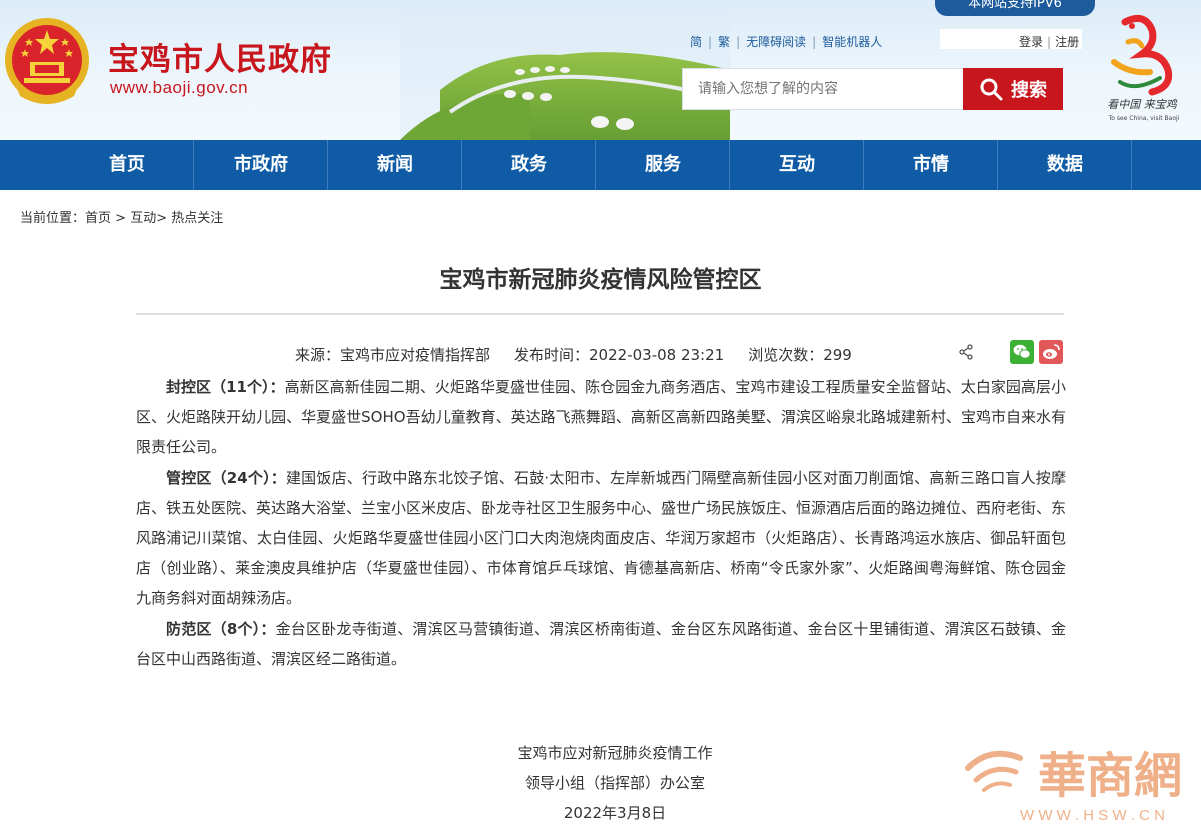 The image size is (1201, 837). Describe the element at coordinates (395, 165) in the screenshot. I see `nav-news: 新闻` at that location.